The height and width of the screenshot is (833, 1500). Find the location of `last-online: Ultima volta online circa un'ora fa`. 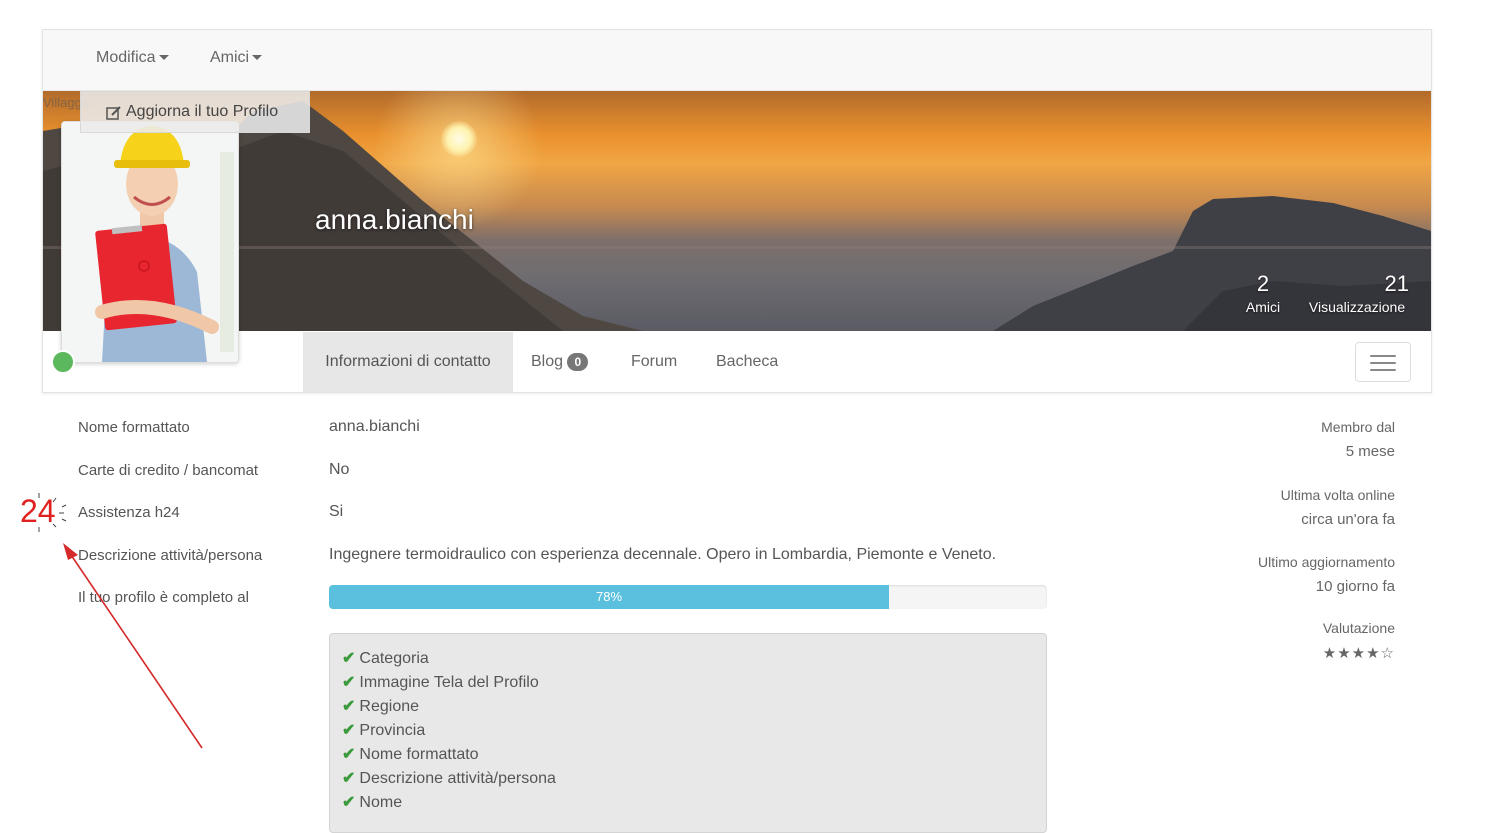

last-online: Ultima volta online circa un'ora fa is located at coordinates (1338, 507).